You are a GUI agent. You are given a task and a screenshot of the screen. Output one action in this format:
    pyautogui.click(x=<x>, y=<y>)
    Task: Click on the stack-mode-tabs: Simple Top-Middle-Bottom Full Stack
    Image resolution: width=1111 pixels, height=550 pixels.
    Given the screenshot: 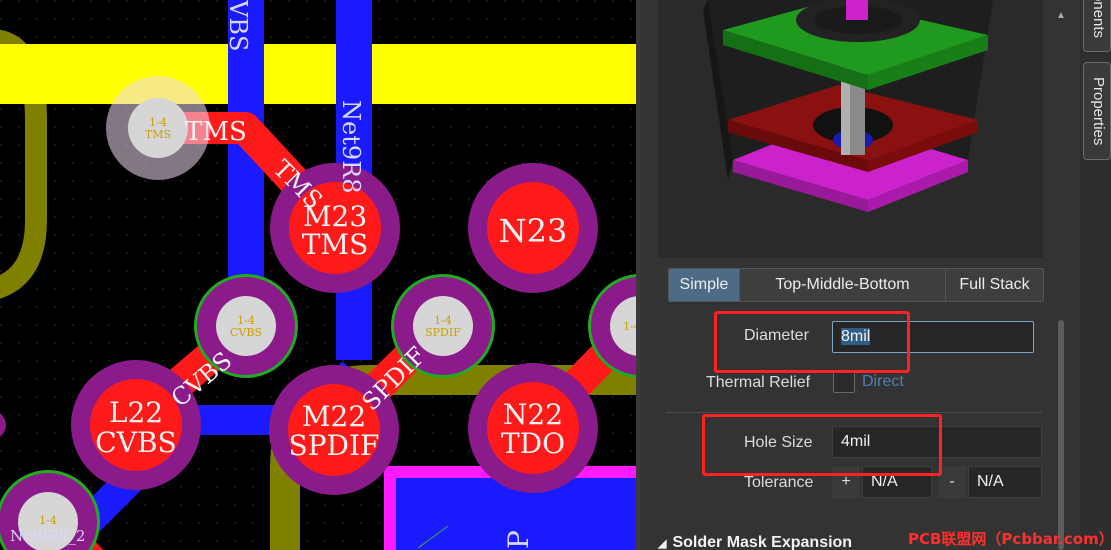 What is the action you would take?
    pyautogui.click(x=856, y=285)
    